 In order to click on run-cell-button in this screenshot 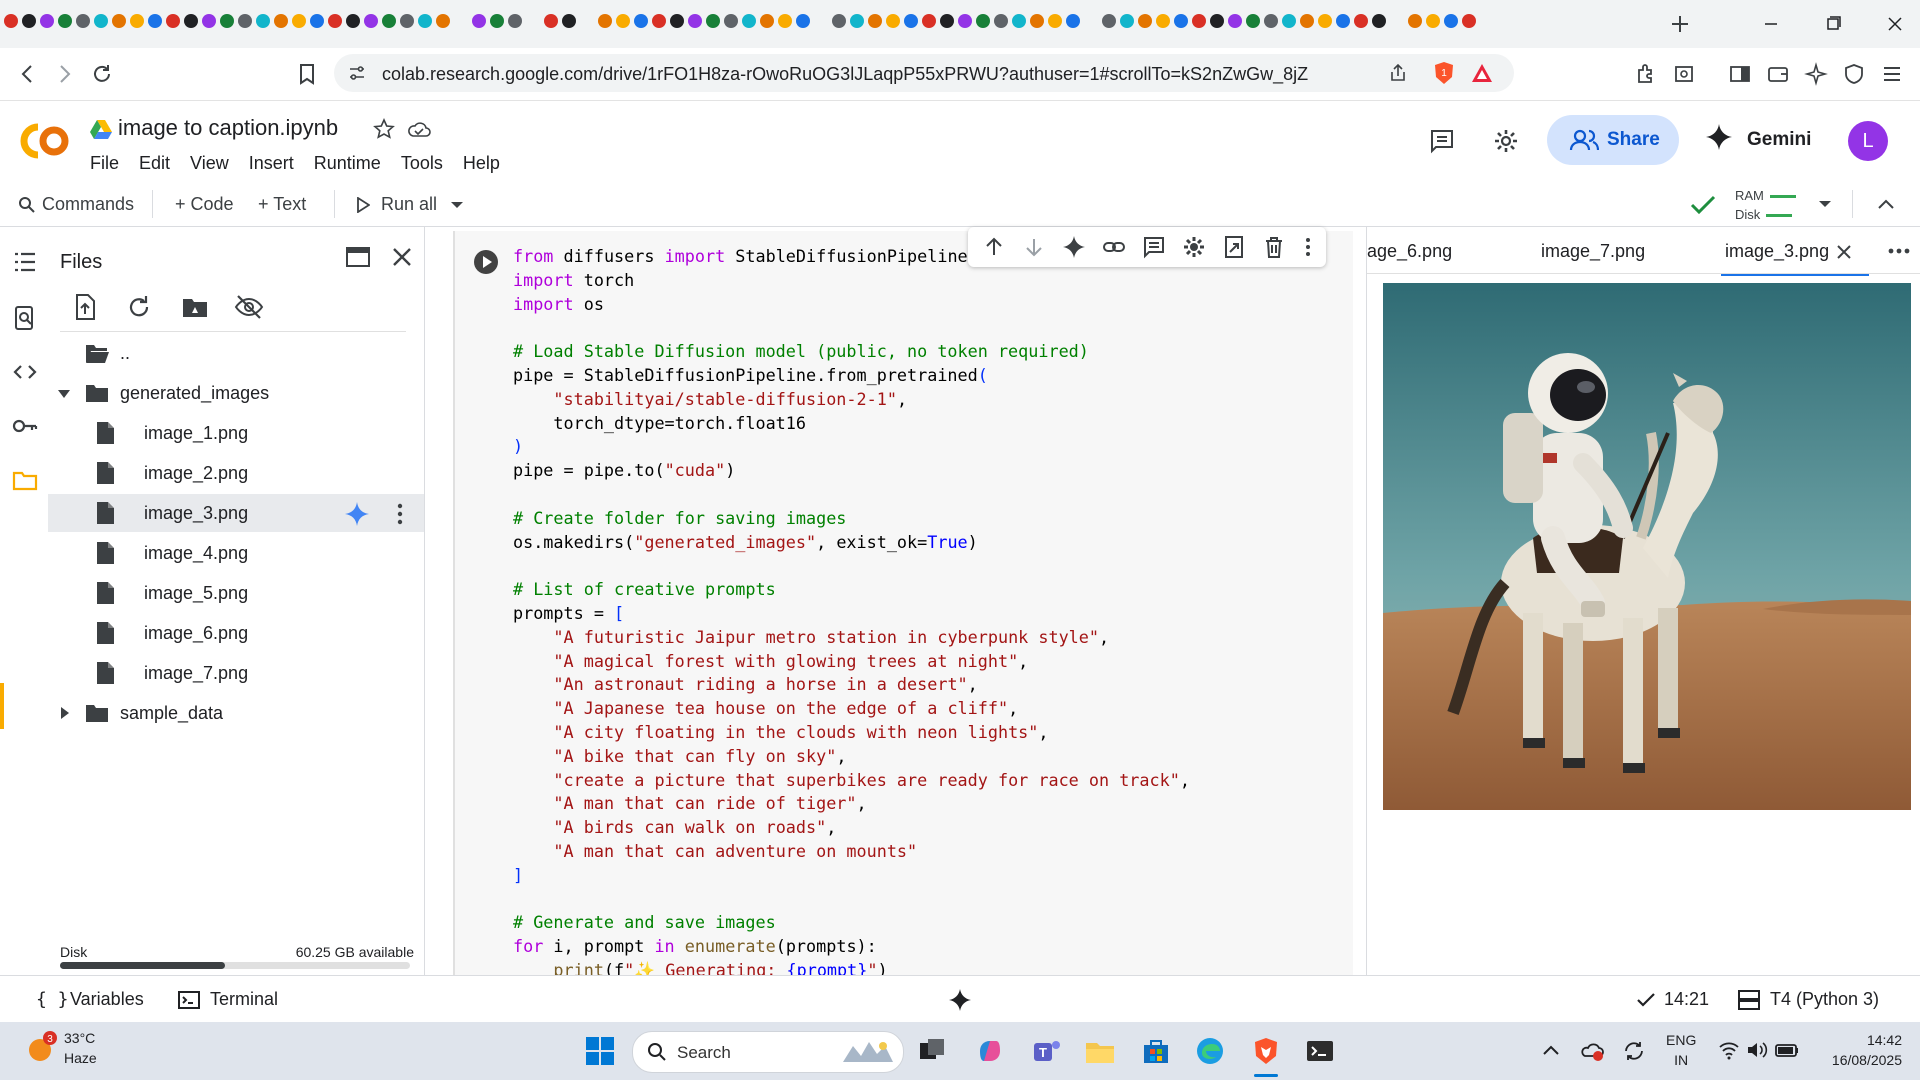, I will do `click(486, 262)`.